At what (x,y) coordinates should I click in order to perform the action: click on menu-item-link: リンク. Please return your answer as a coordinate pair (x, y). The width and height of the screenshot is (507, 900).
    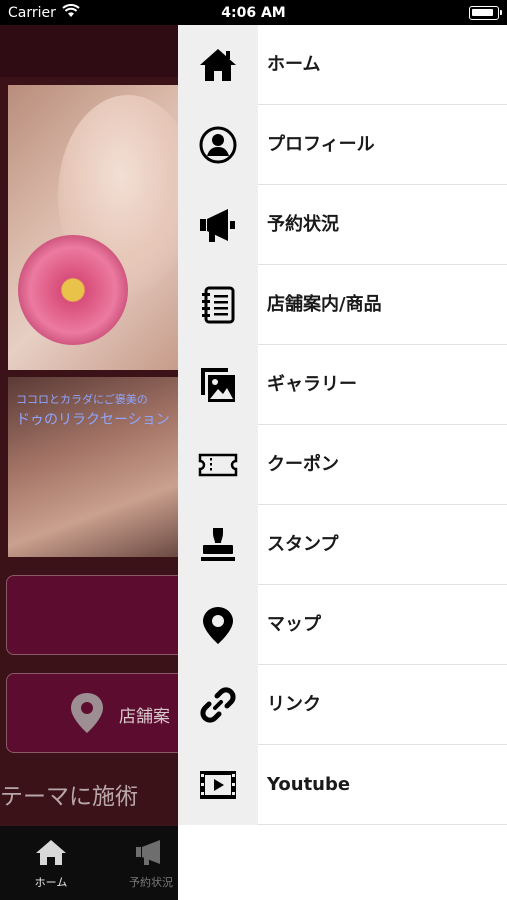
    Looking at the image, I should click on (342, 705).